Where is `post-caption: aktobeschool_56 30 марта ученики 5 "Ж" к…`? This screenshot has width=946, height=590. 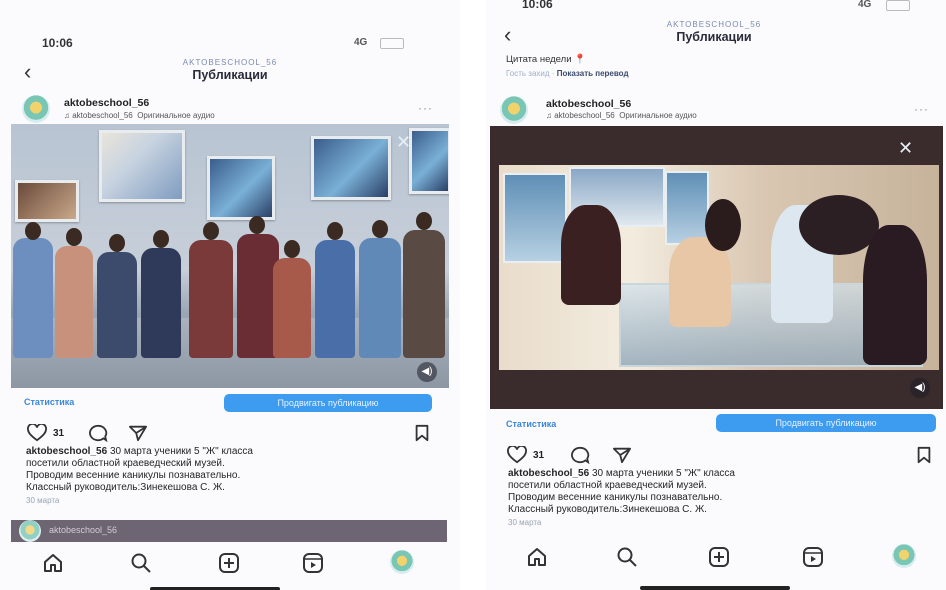 post-caption: aktobeschool_56 30 марта ученики 5 "Ж" к… is located at coordinates (236, 470).